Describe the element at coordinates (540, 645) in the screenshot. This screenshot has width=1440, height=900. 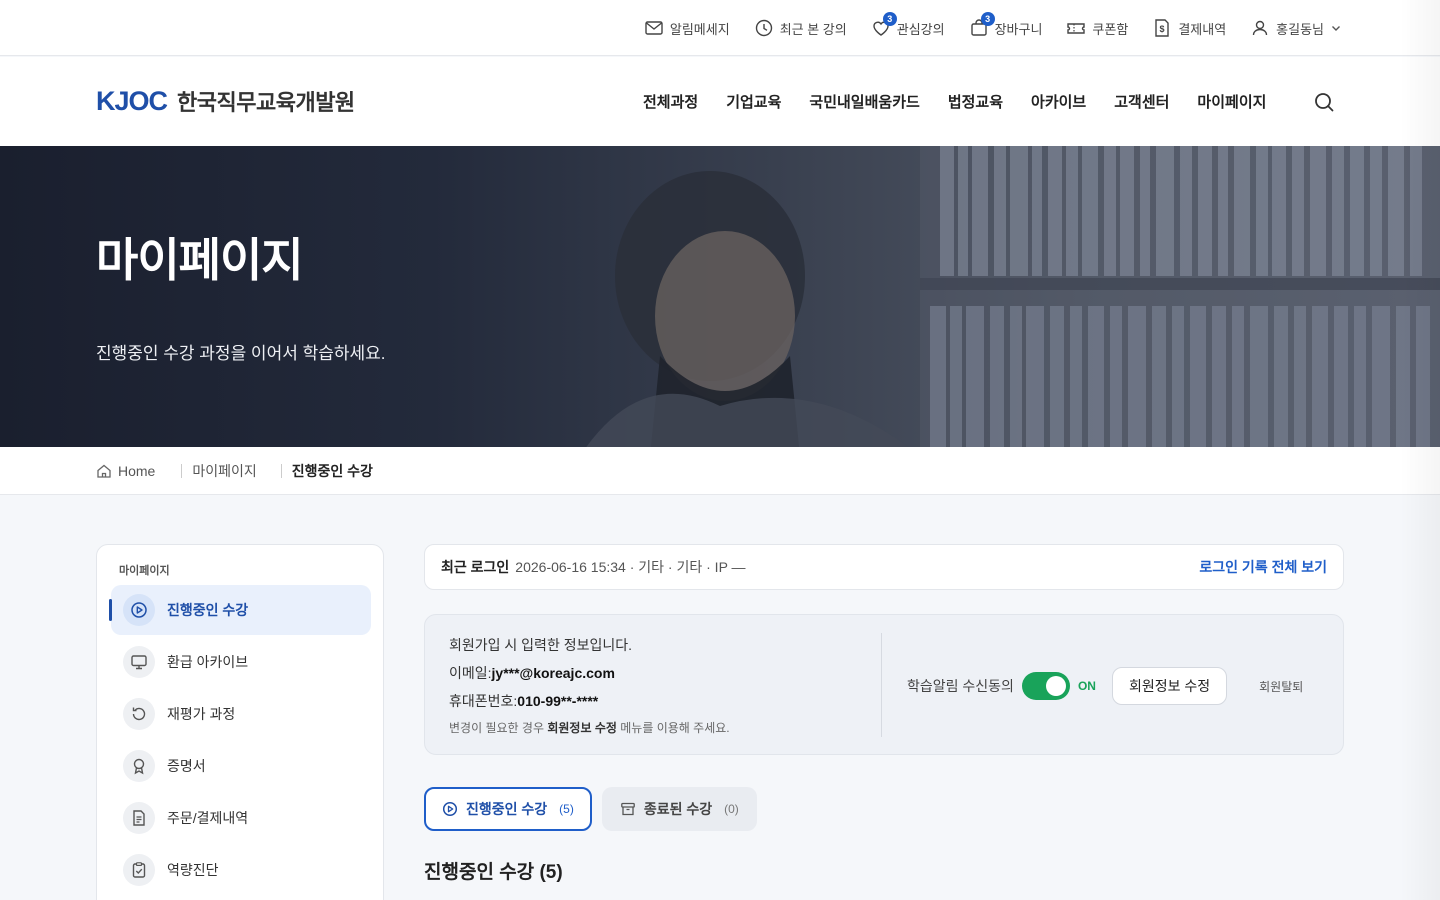
I see `member-info-intro: 회원가입 시 입력한 정보입니다.` at that location.